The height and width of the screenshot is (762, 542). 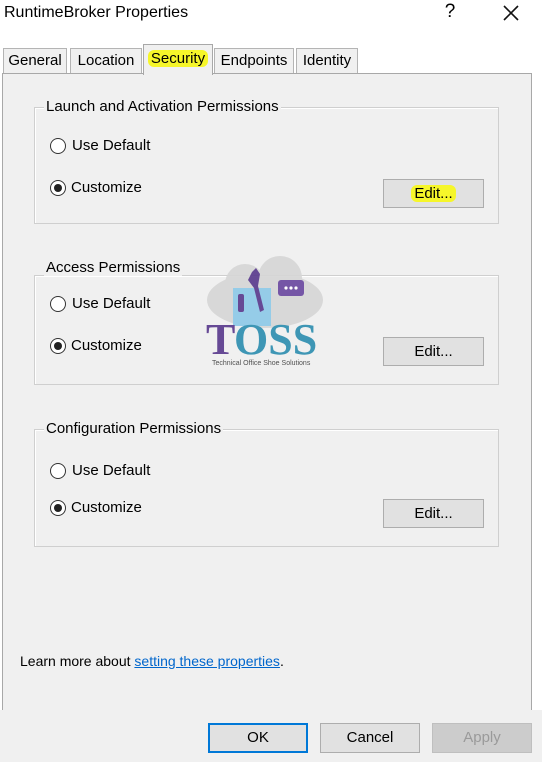 What do you see at coordinates (275, 339) in the screenshot?
I see `svg-text: OSS` at bounding box center [275, 339].